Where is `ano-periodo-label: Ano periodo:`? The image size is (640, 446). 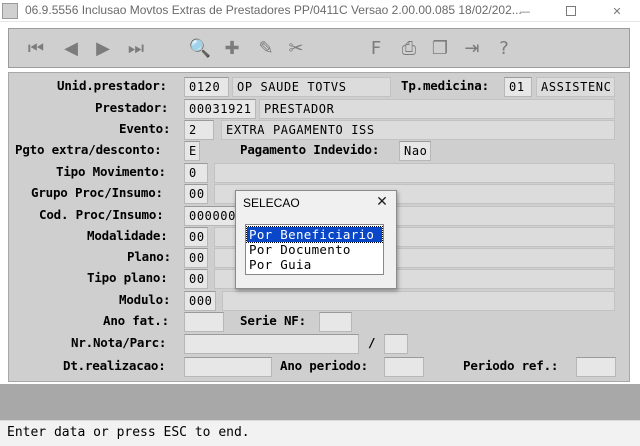 ano-periodo-label: Ano periodo: is located at coordinates (324, 365).